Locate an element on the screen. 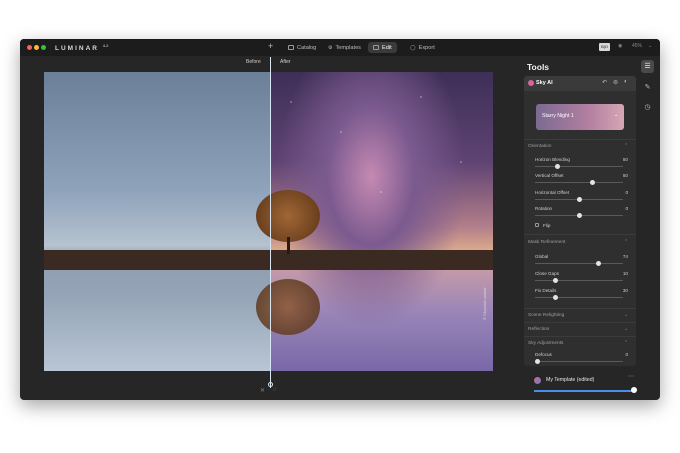  horizon-blending-value: 50 is located at coordinates (623, 159).